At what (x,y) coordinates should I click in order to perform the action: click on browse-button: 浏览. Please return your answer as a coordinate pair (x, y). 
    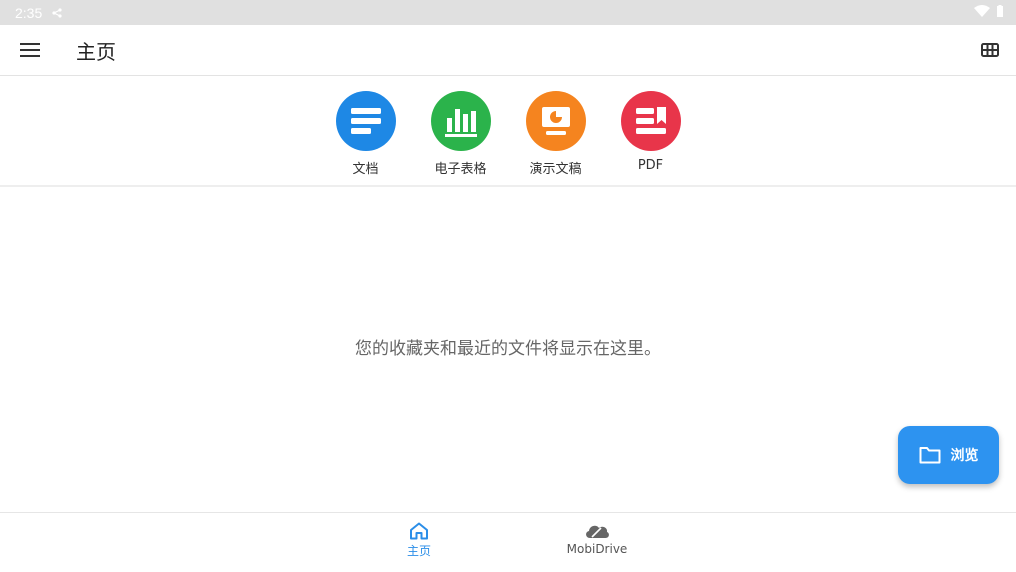
    Looking at the image, I should click on (948, 455).